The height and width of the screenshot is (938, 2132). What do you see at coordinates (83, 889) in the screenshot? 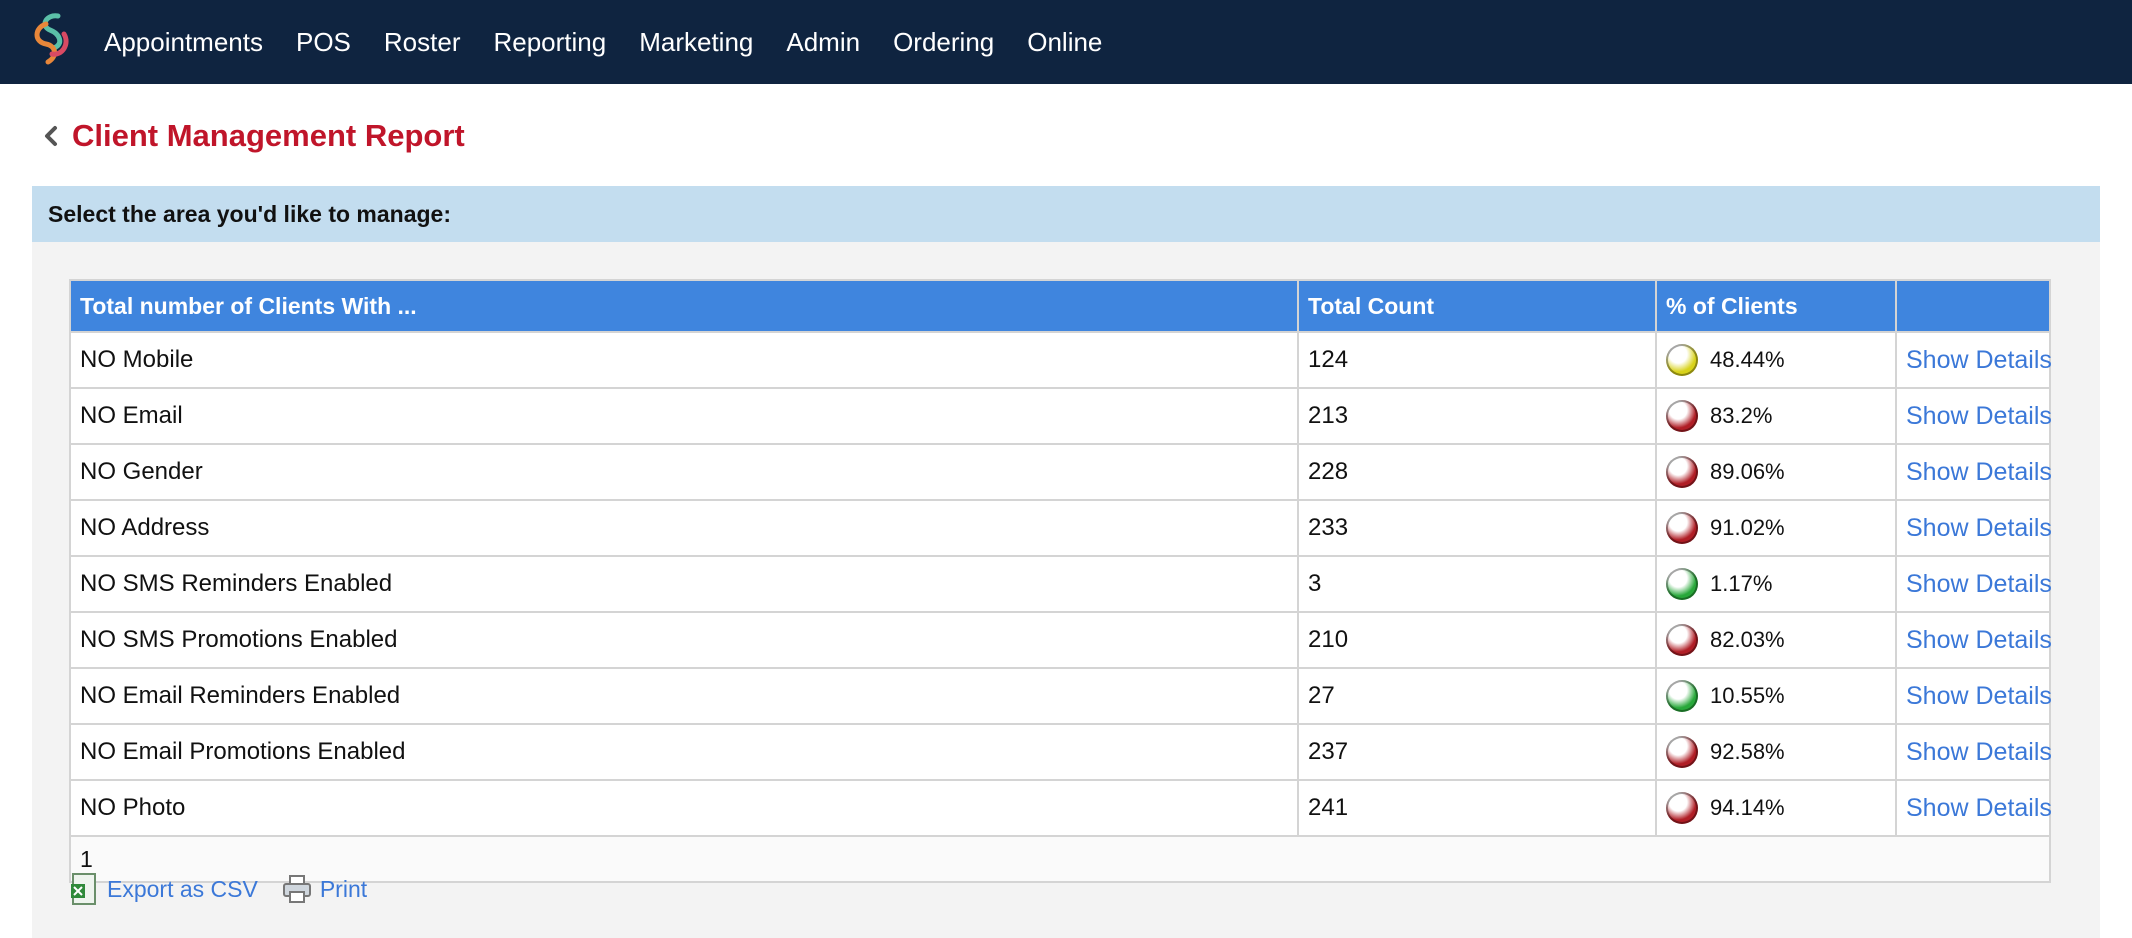
I see `csv-export-icon` at bounding box center [83, 889].